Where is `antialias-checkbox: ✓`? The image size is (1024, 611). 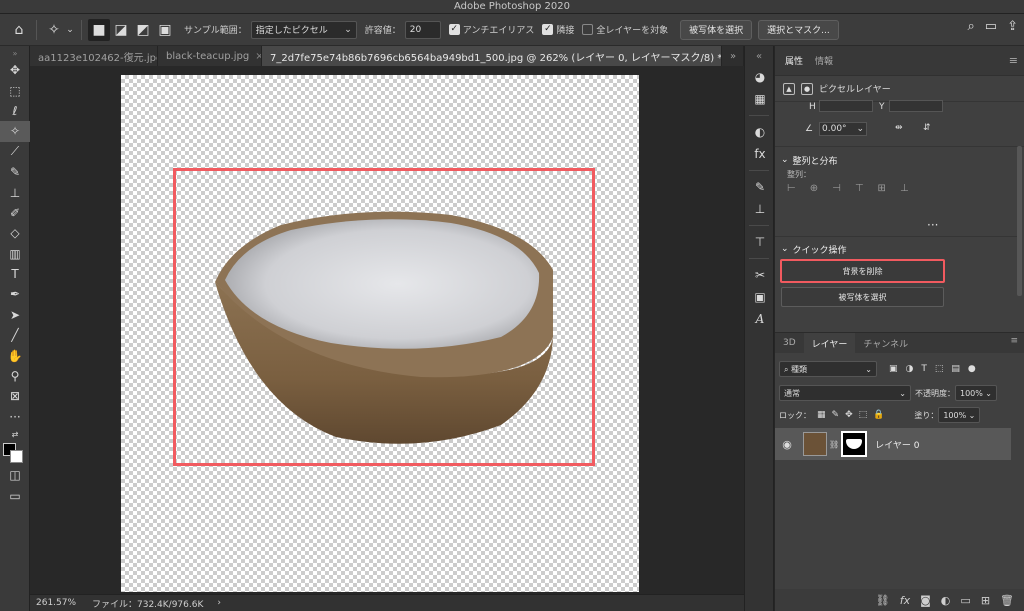 antialias-checkbox: ✓ is located at coordinates (454, 29).